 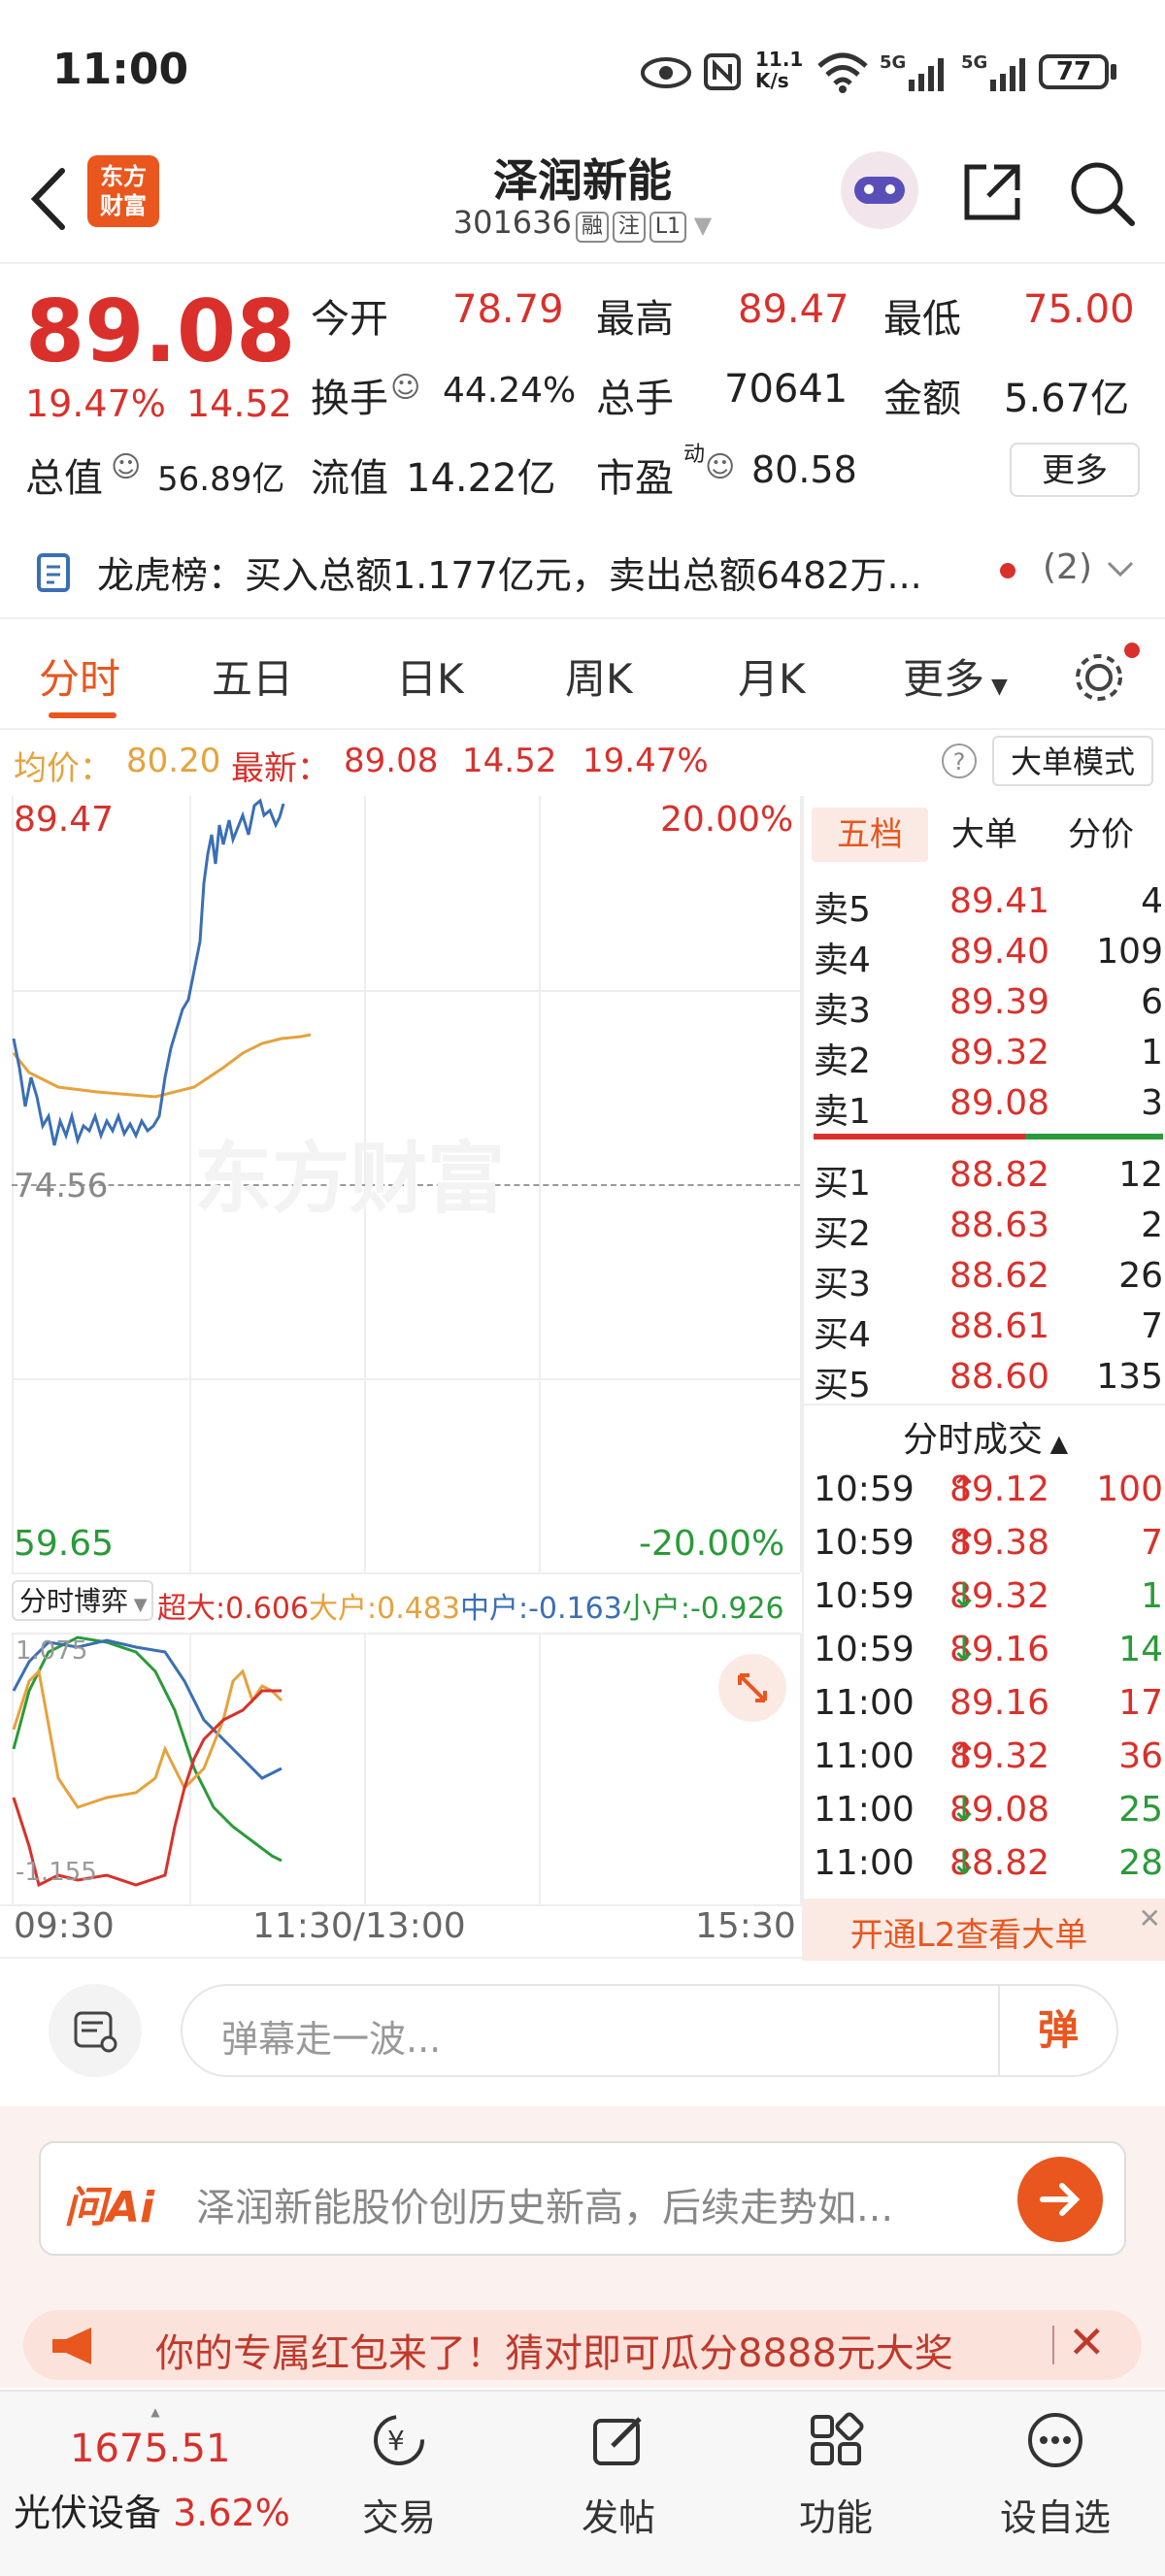 What do you see at coordinates (984, 835) in the screenshot?
I see `tab-big-orders: 大单` at bounding box center [984, 835].